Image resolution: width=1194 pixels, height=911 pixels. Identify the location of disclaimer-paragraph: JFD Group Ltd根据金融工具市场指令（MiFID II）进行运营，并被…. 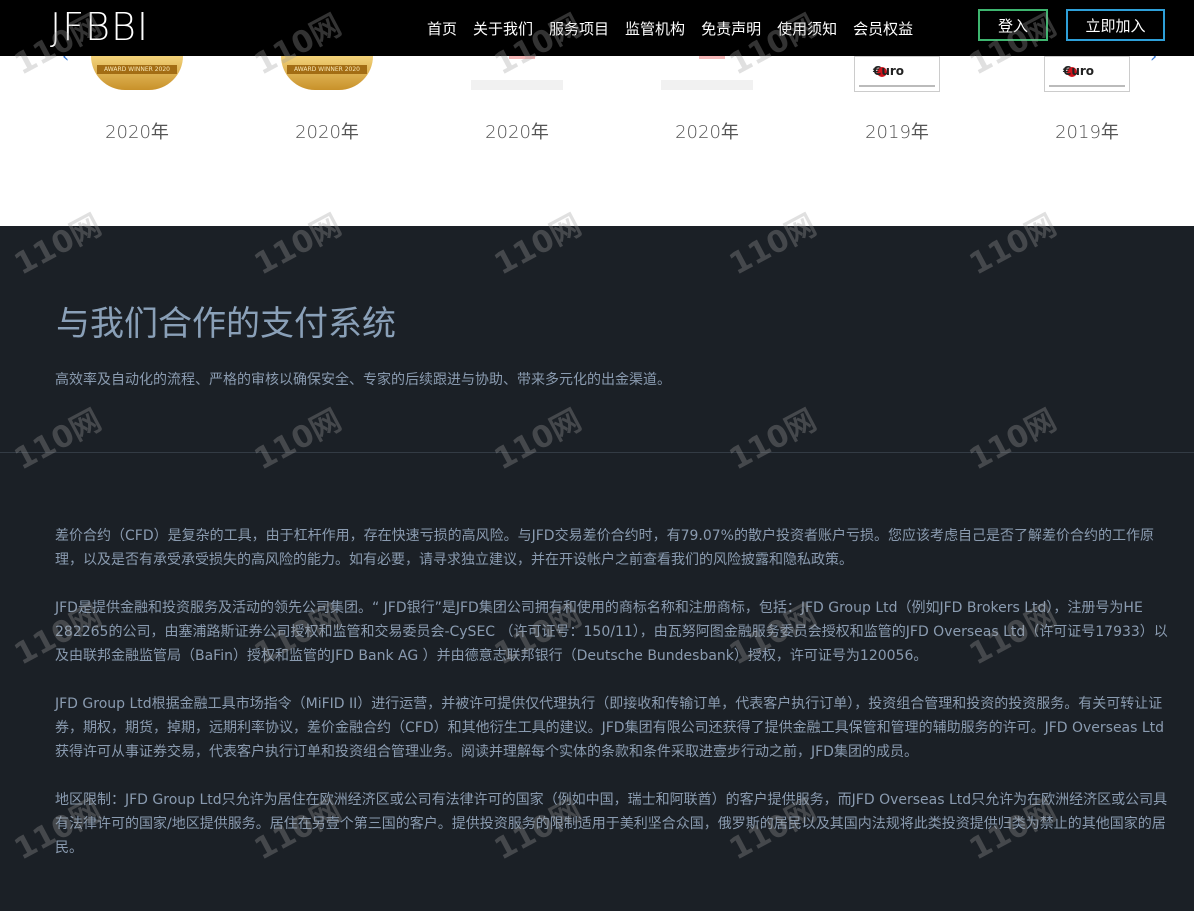
(610, 728).